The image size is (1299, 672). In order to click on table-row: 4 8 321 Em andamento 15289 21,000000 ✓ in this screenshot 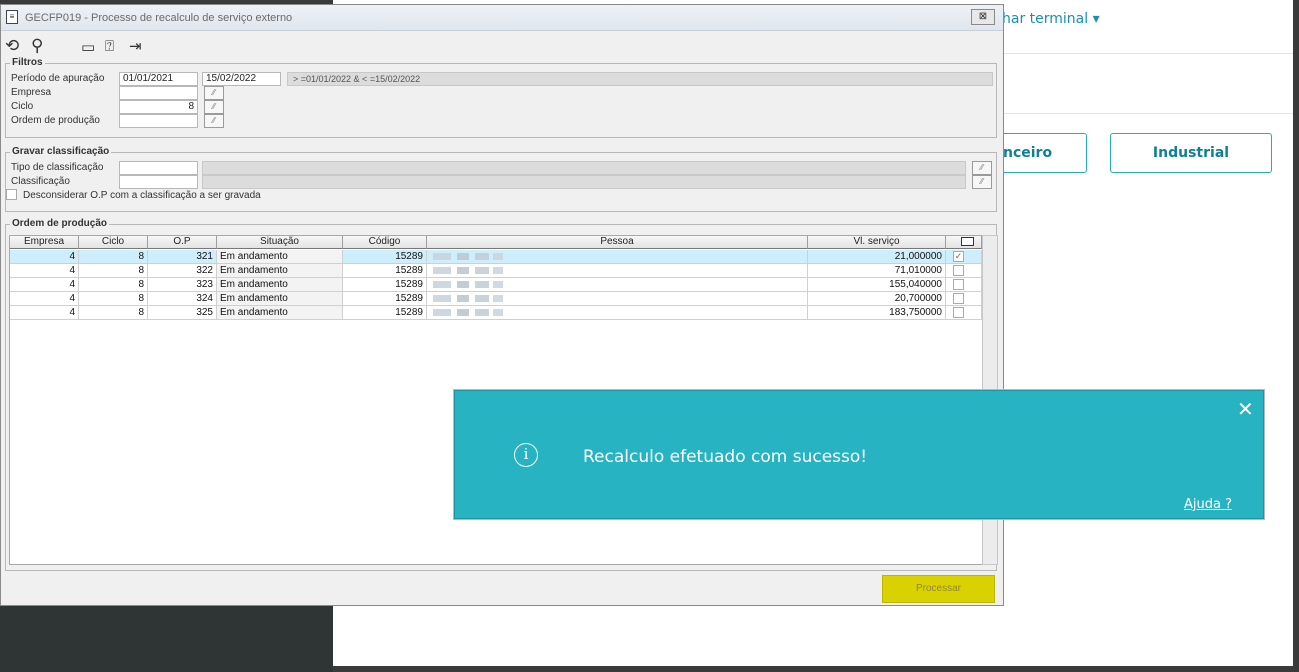, I will do `click(496, 257)`.